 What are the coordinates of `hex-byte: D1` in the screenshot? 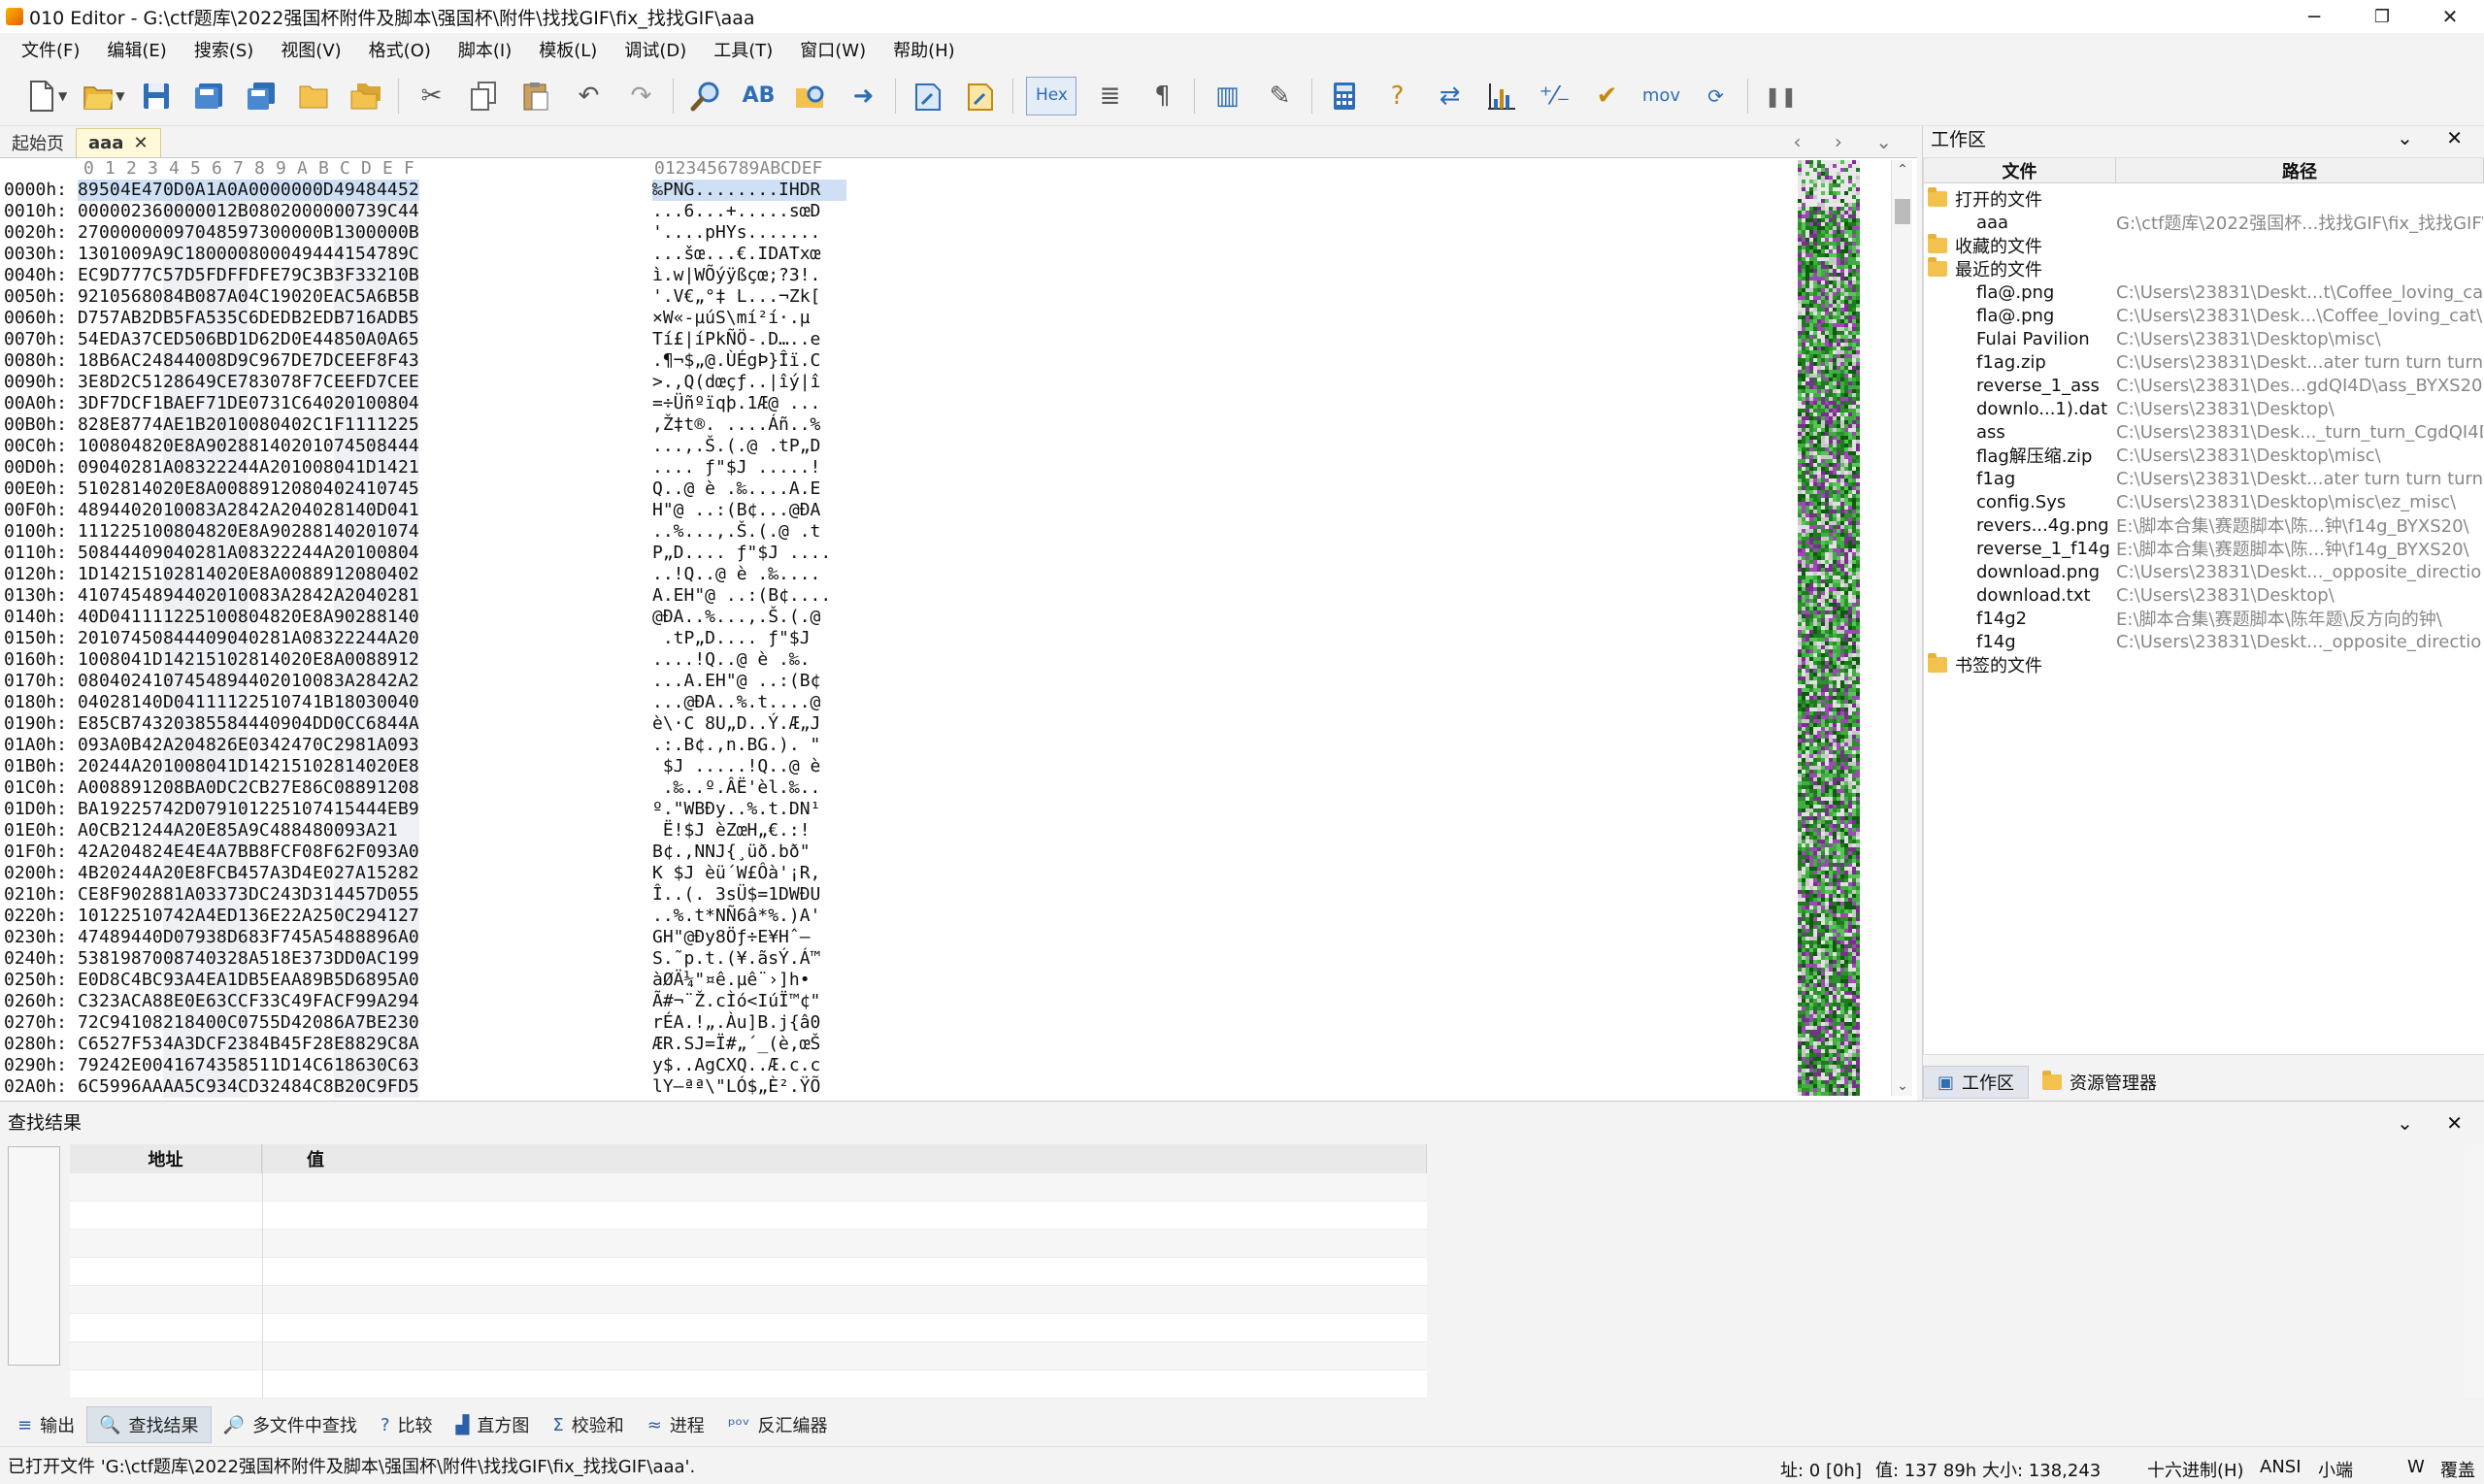 It's located at (237, 916).